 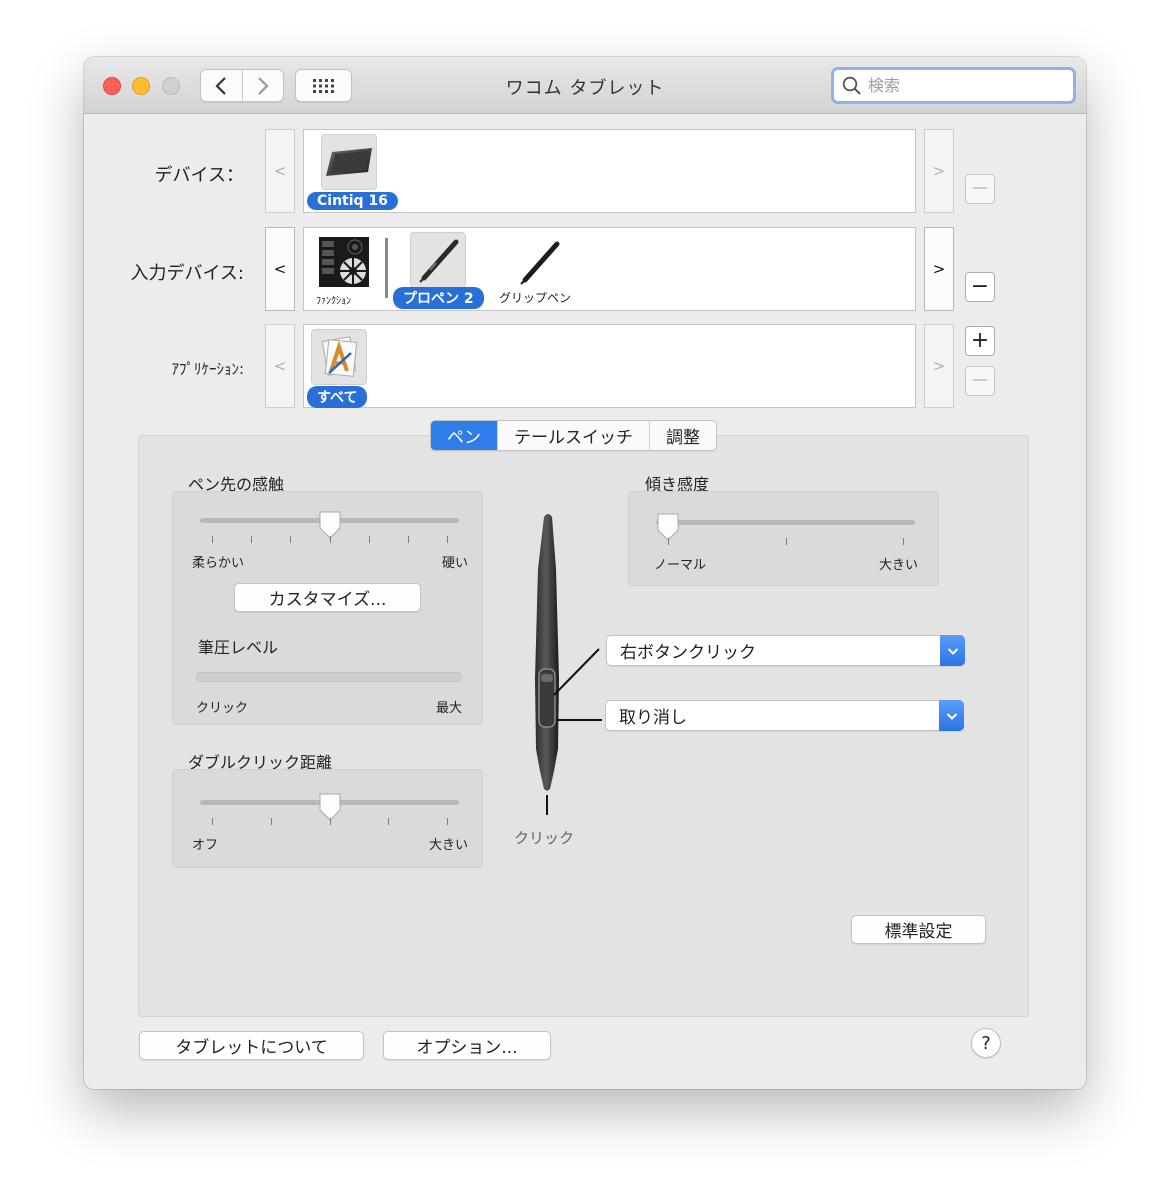 I want to click on grip-pen-icon, so click(x=539, y=262).